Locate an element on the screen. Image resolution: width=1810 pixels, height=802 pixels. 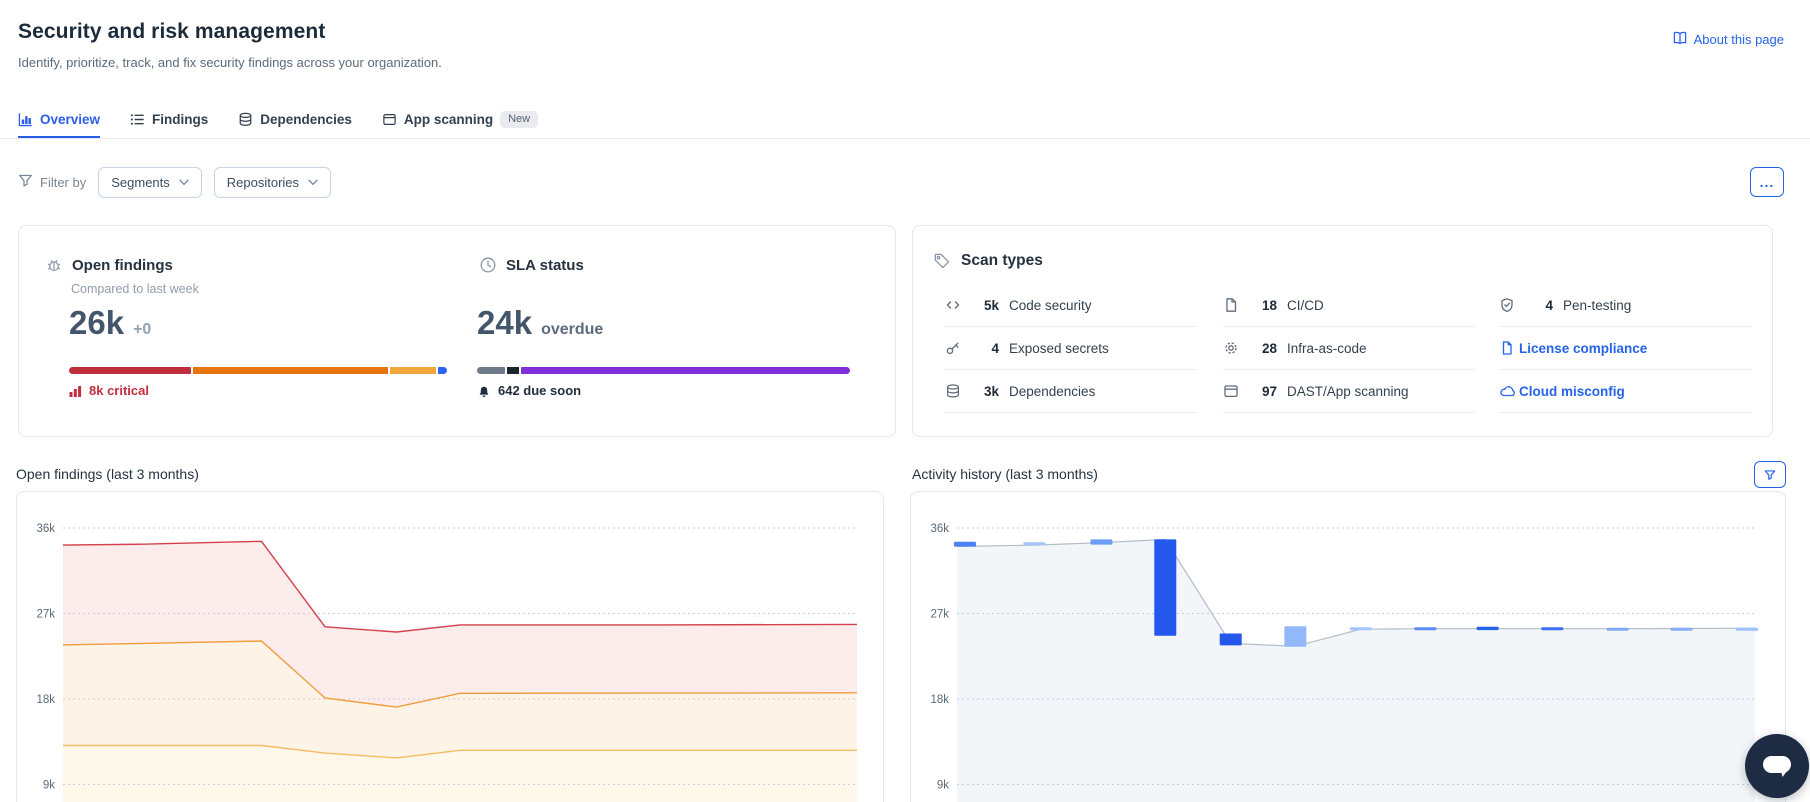
code-icon is located at coordinates (954, 305).